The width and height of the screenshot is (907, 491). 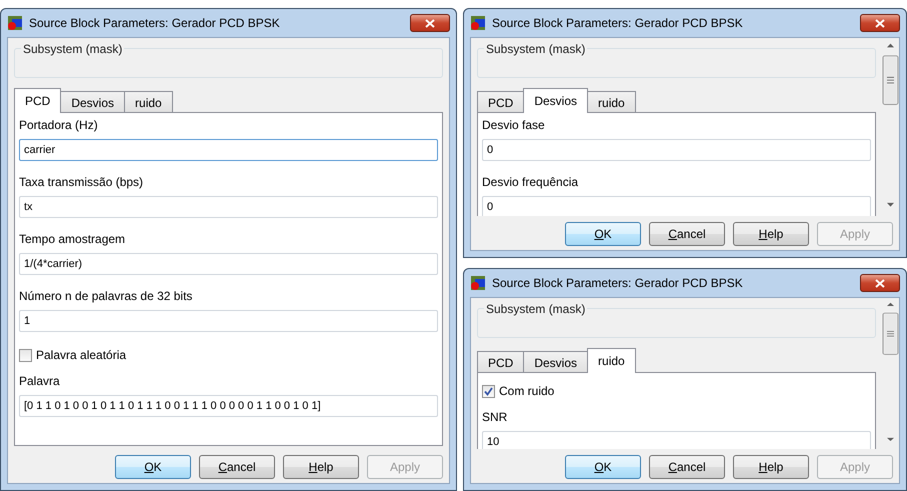 I want to click on input-field: 1, so click(x=228, y=321).